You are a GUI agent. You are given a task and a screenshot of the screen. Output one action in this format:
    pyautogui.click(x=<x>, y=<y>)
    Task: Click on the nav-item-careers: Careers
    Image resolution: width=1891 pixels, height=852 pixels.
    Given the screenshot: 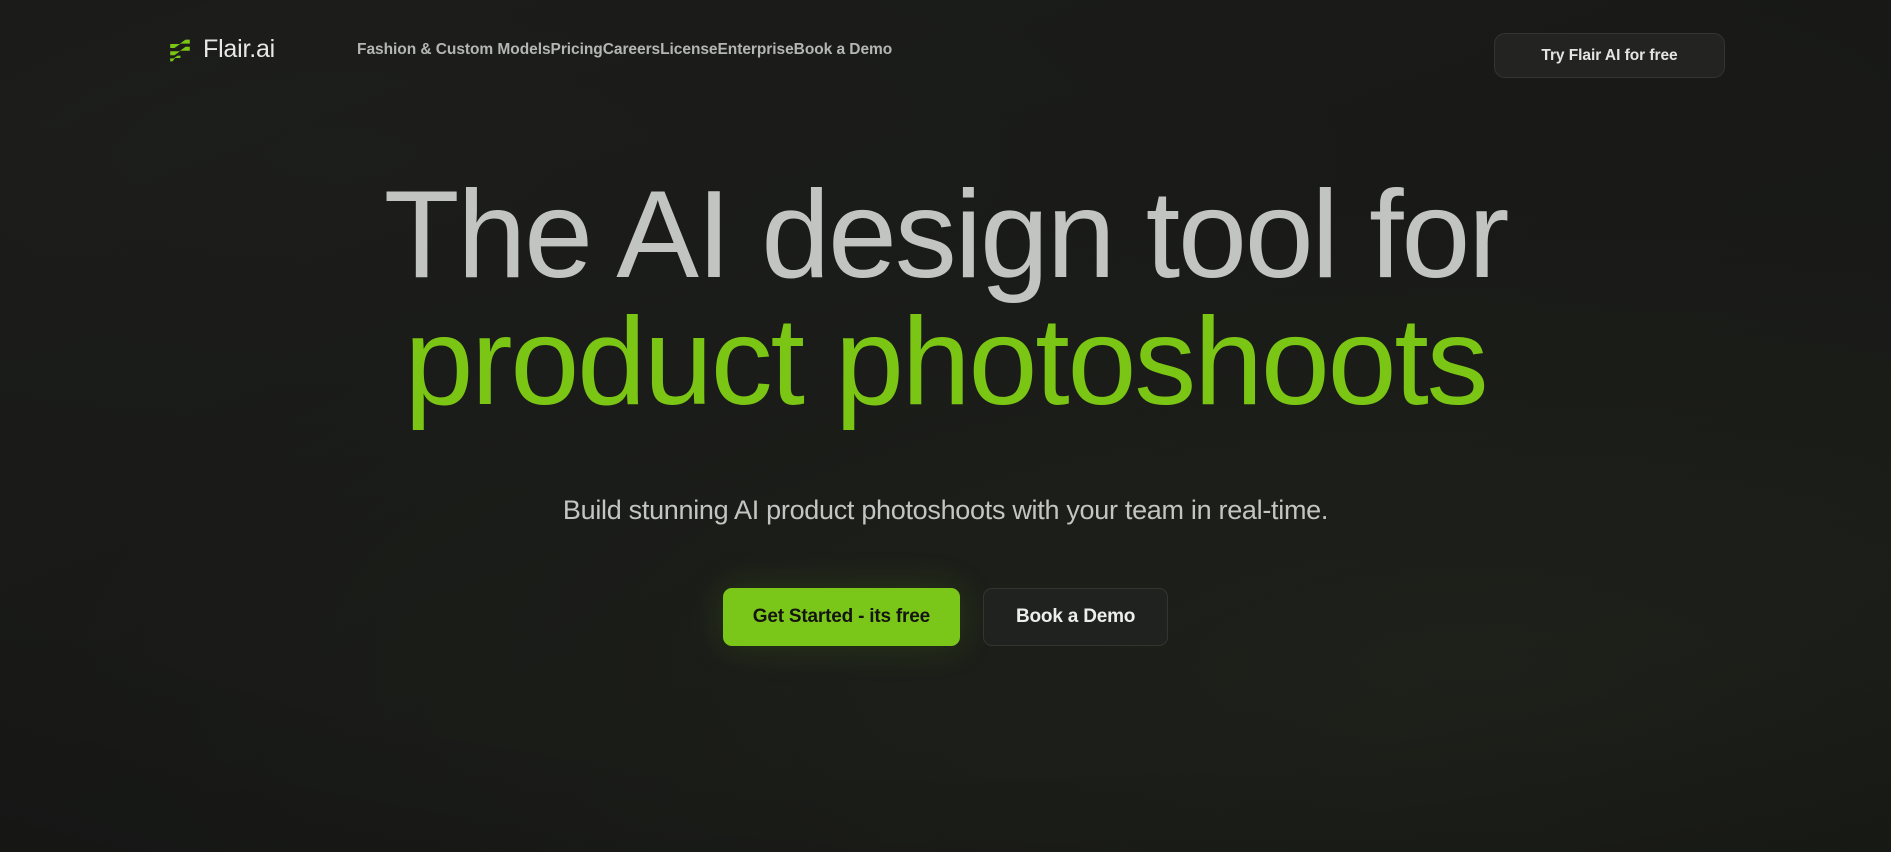 What is the action you would take?
    pyautogui.click(x=631, y=50)
    